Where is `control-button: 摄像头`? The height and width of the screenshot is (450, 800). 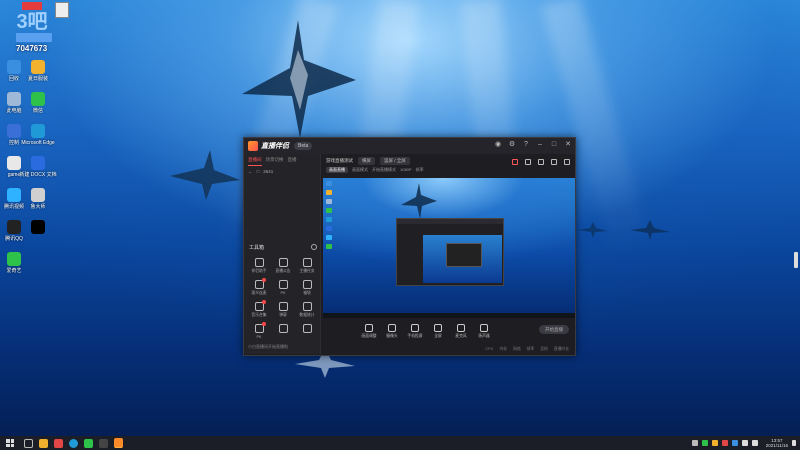 control-button: 摄像头 is located at coordinates (392, 331).